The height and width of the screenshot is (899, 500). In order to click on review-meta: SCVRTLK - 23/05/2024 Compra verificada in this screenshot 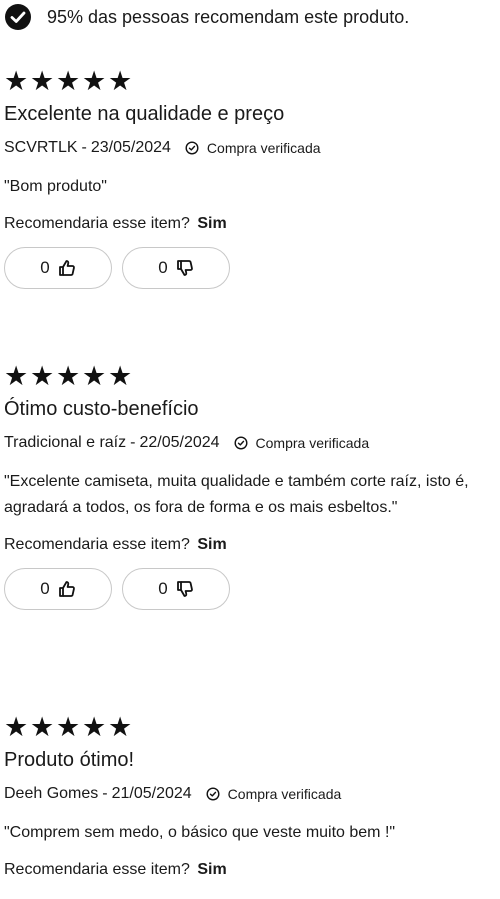, I will do `click(249, 148)`.